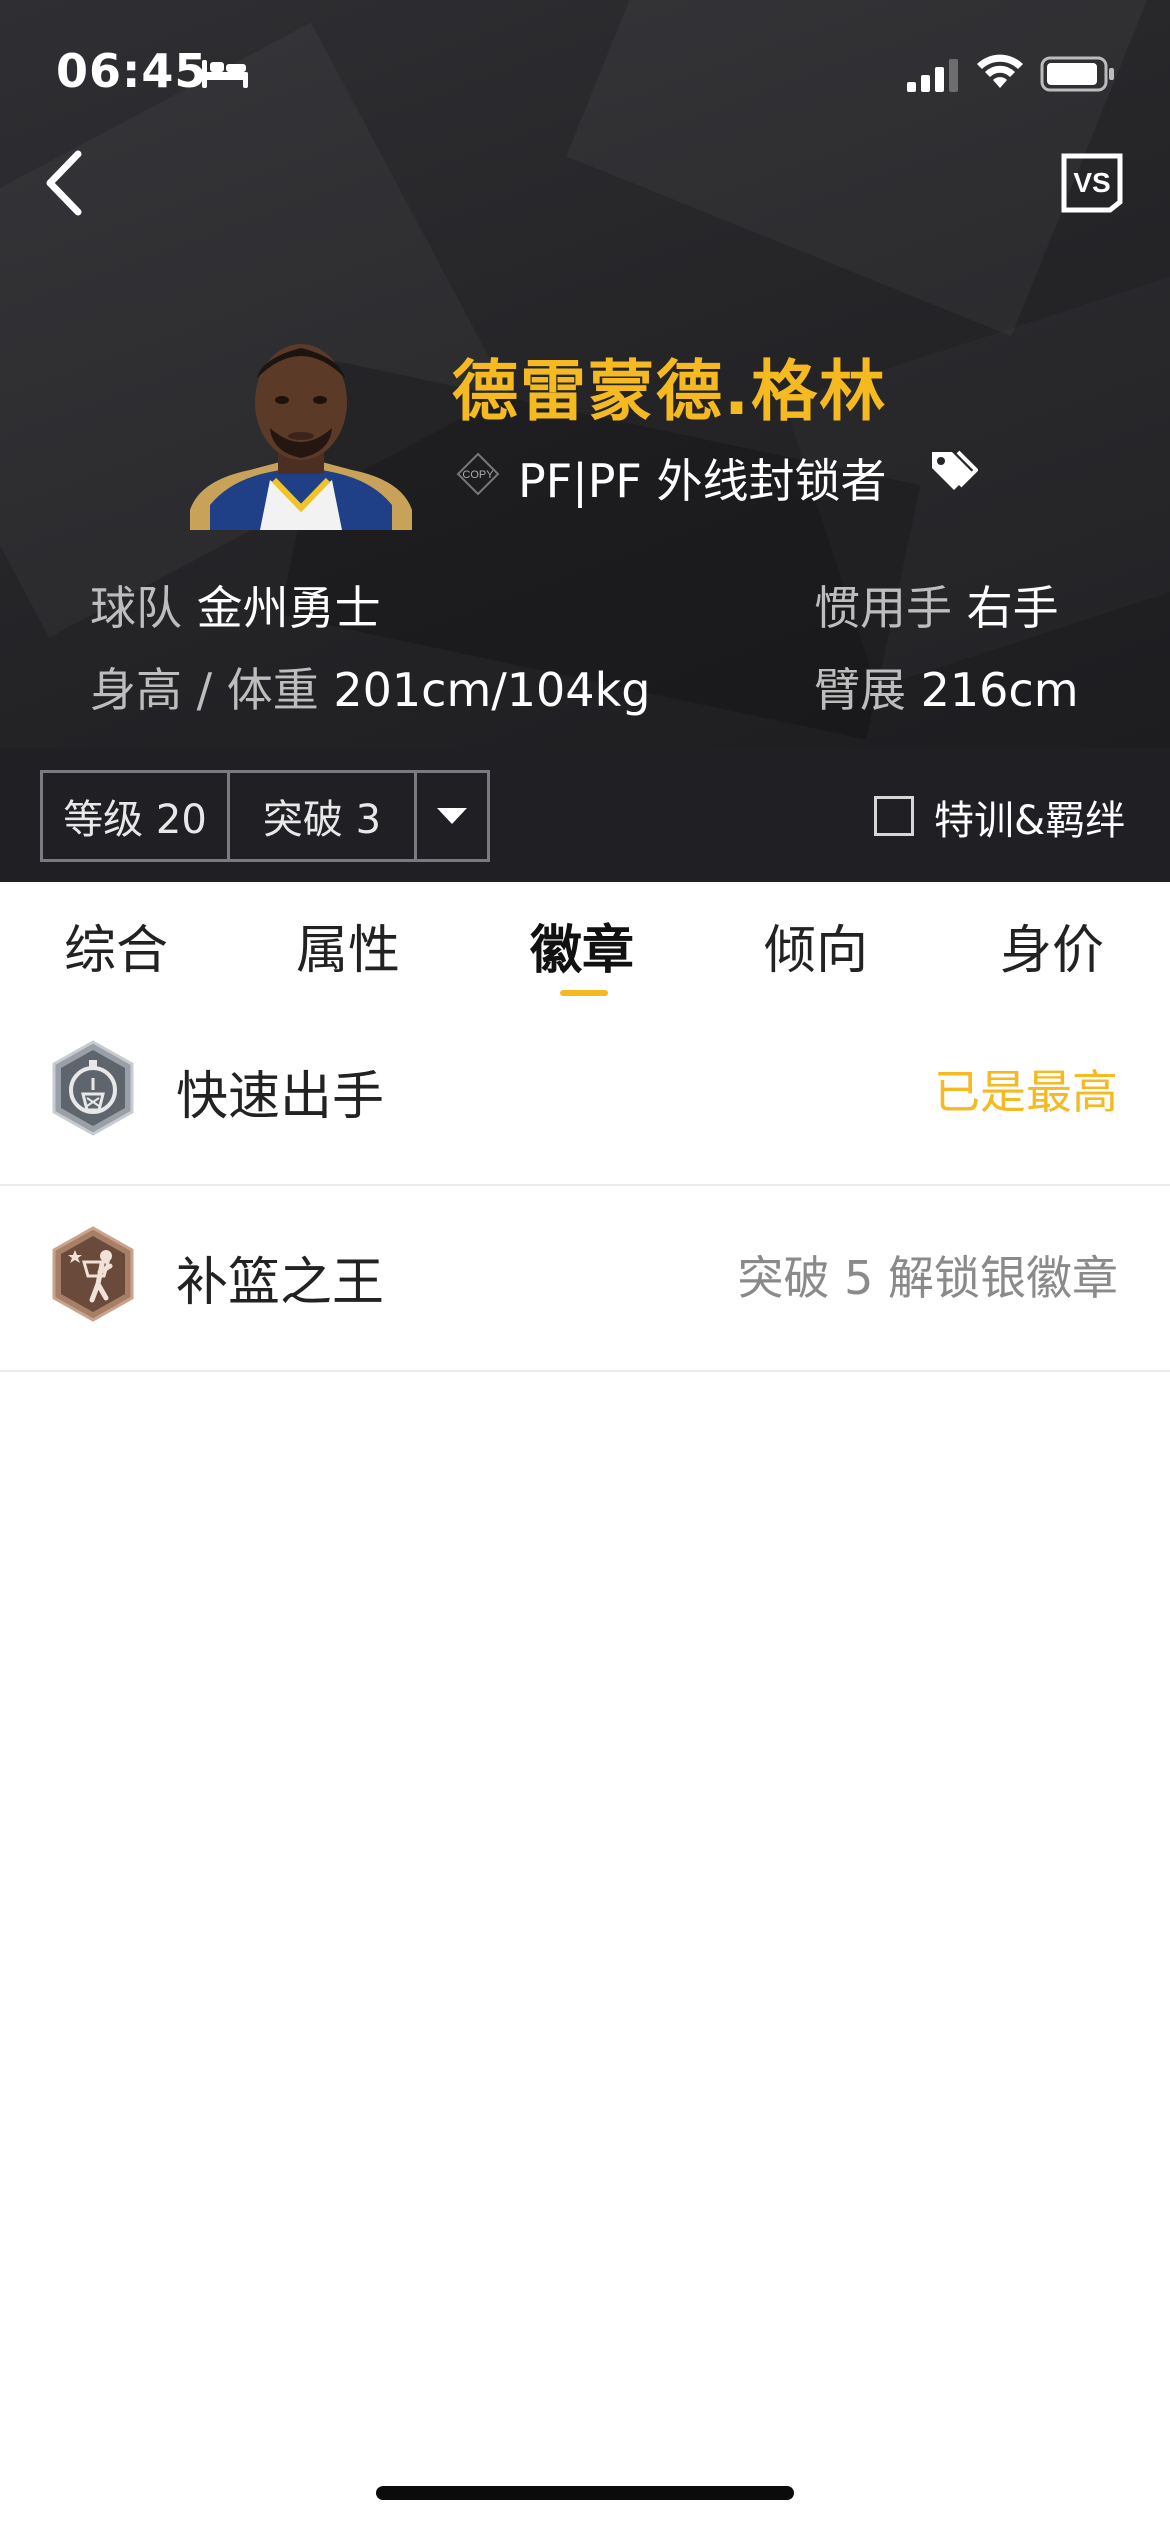 Image resolution: width=1170 pixels, height=2532 pixels. I want to click on copy-icon: COPY, so click(478, 474).